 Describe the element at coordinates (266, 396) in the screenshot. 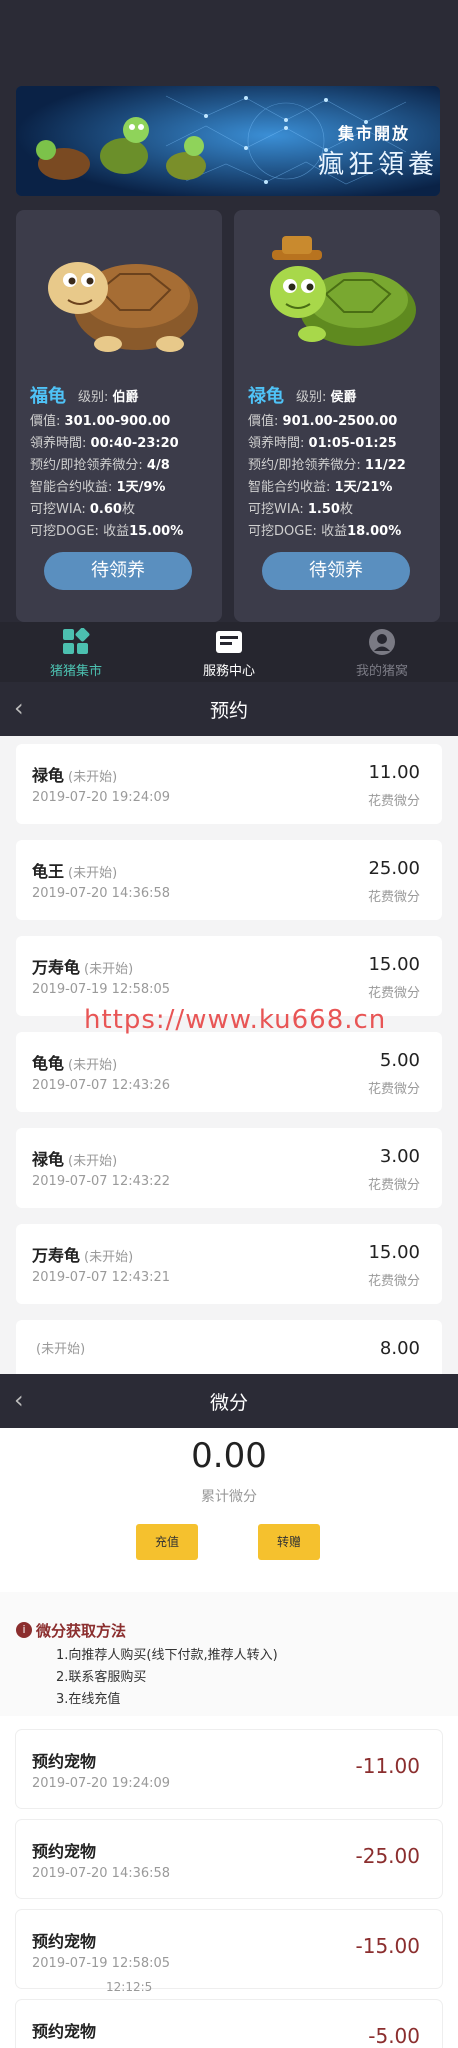

I see `pet-name: 禄龟` at that location.